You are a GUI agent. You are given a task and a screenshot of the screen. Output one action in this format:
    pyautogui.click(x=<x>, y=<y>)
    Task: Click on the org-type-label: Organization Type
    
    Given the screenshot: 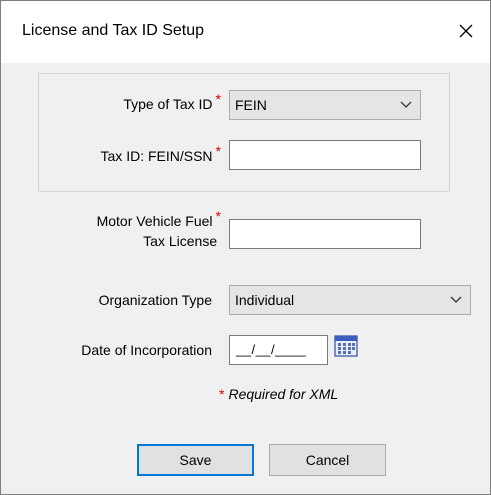 What is the action you would take?
    pyautogui.click(x=155, y=300)
    